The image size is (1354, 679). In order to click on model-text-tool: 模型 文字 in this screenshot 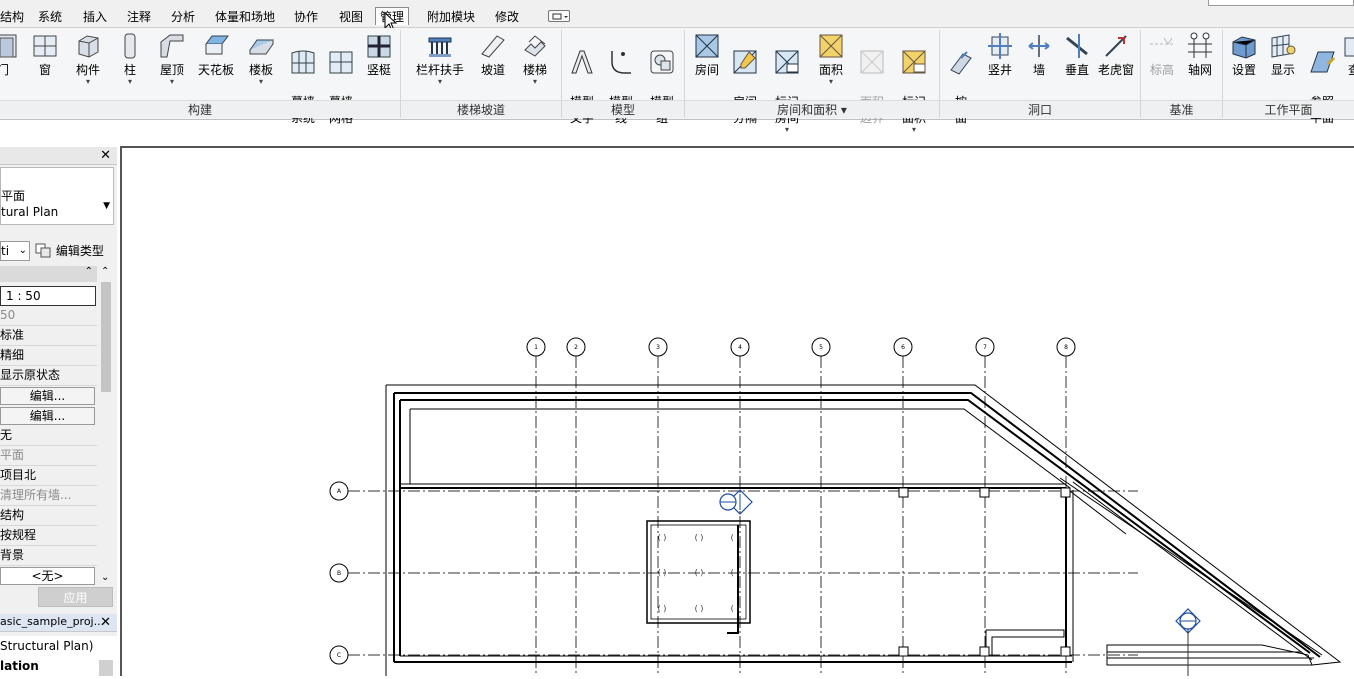, I will do `click(582, 76)`.